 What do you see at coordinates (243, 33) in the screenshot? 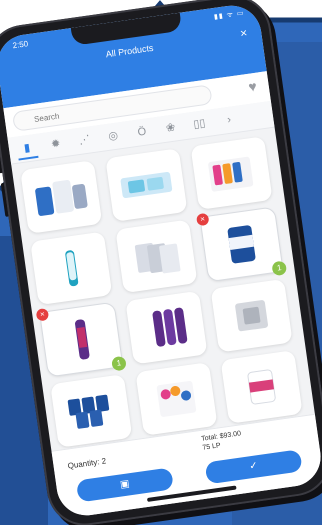
I see `close-button: ×` at bounding box center [243, 33].